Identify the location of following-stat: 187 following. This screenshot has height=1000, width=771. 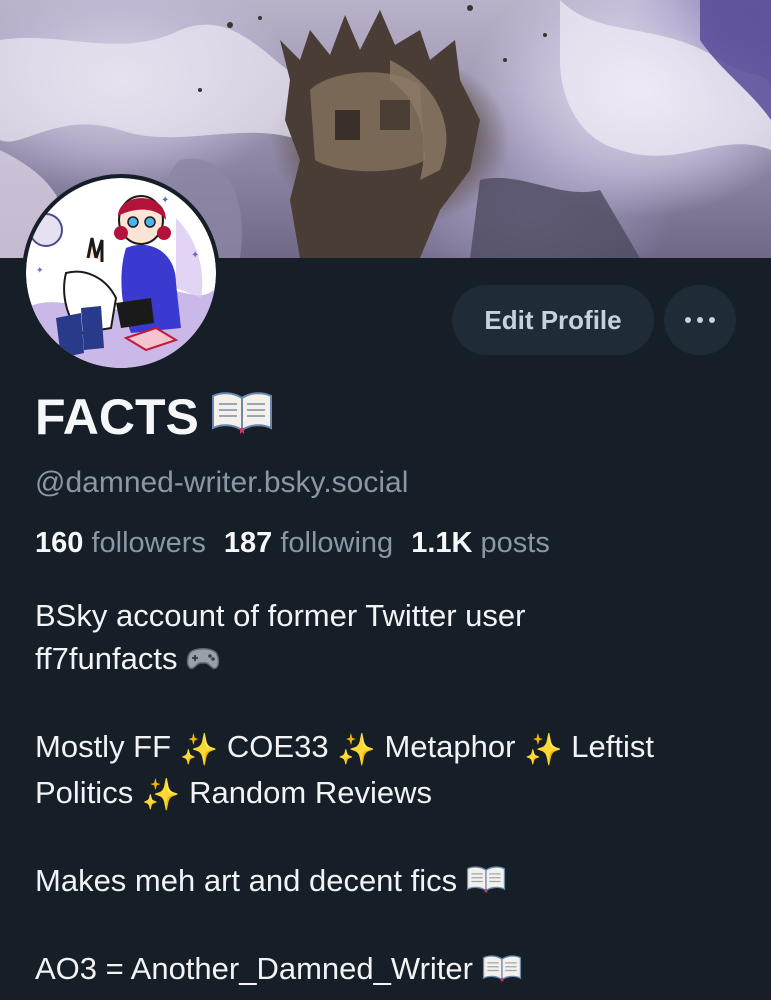
(308, 543).